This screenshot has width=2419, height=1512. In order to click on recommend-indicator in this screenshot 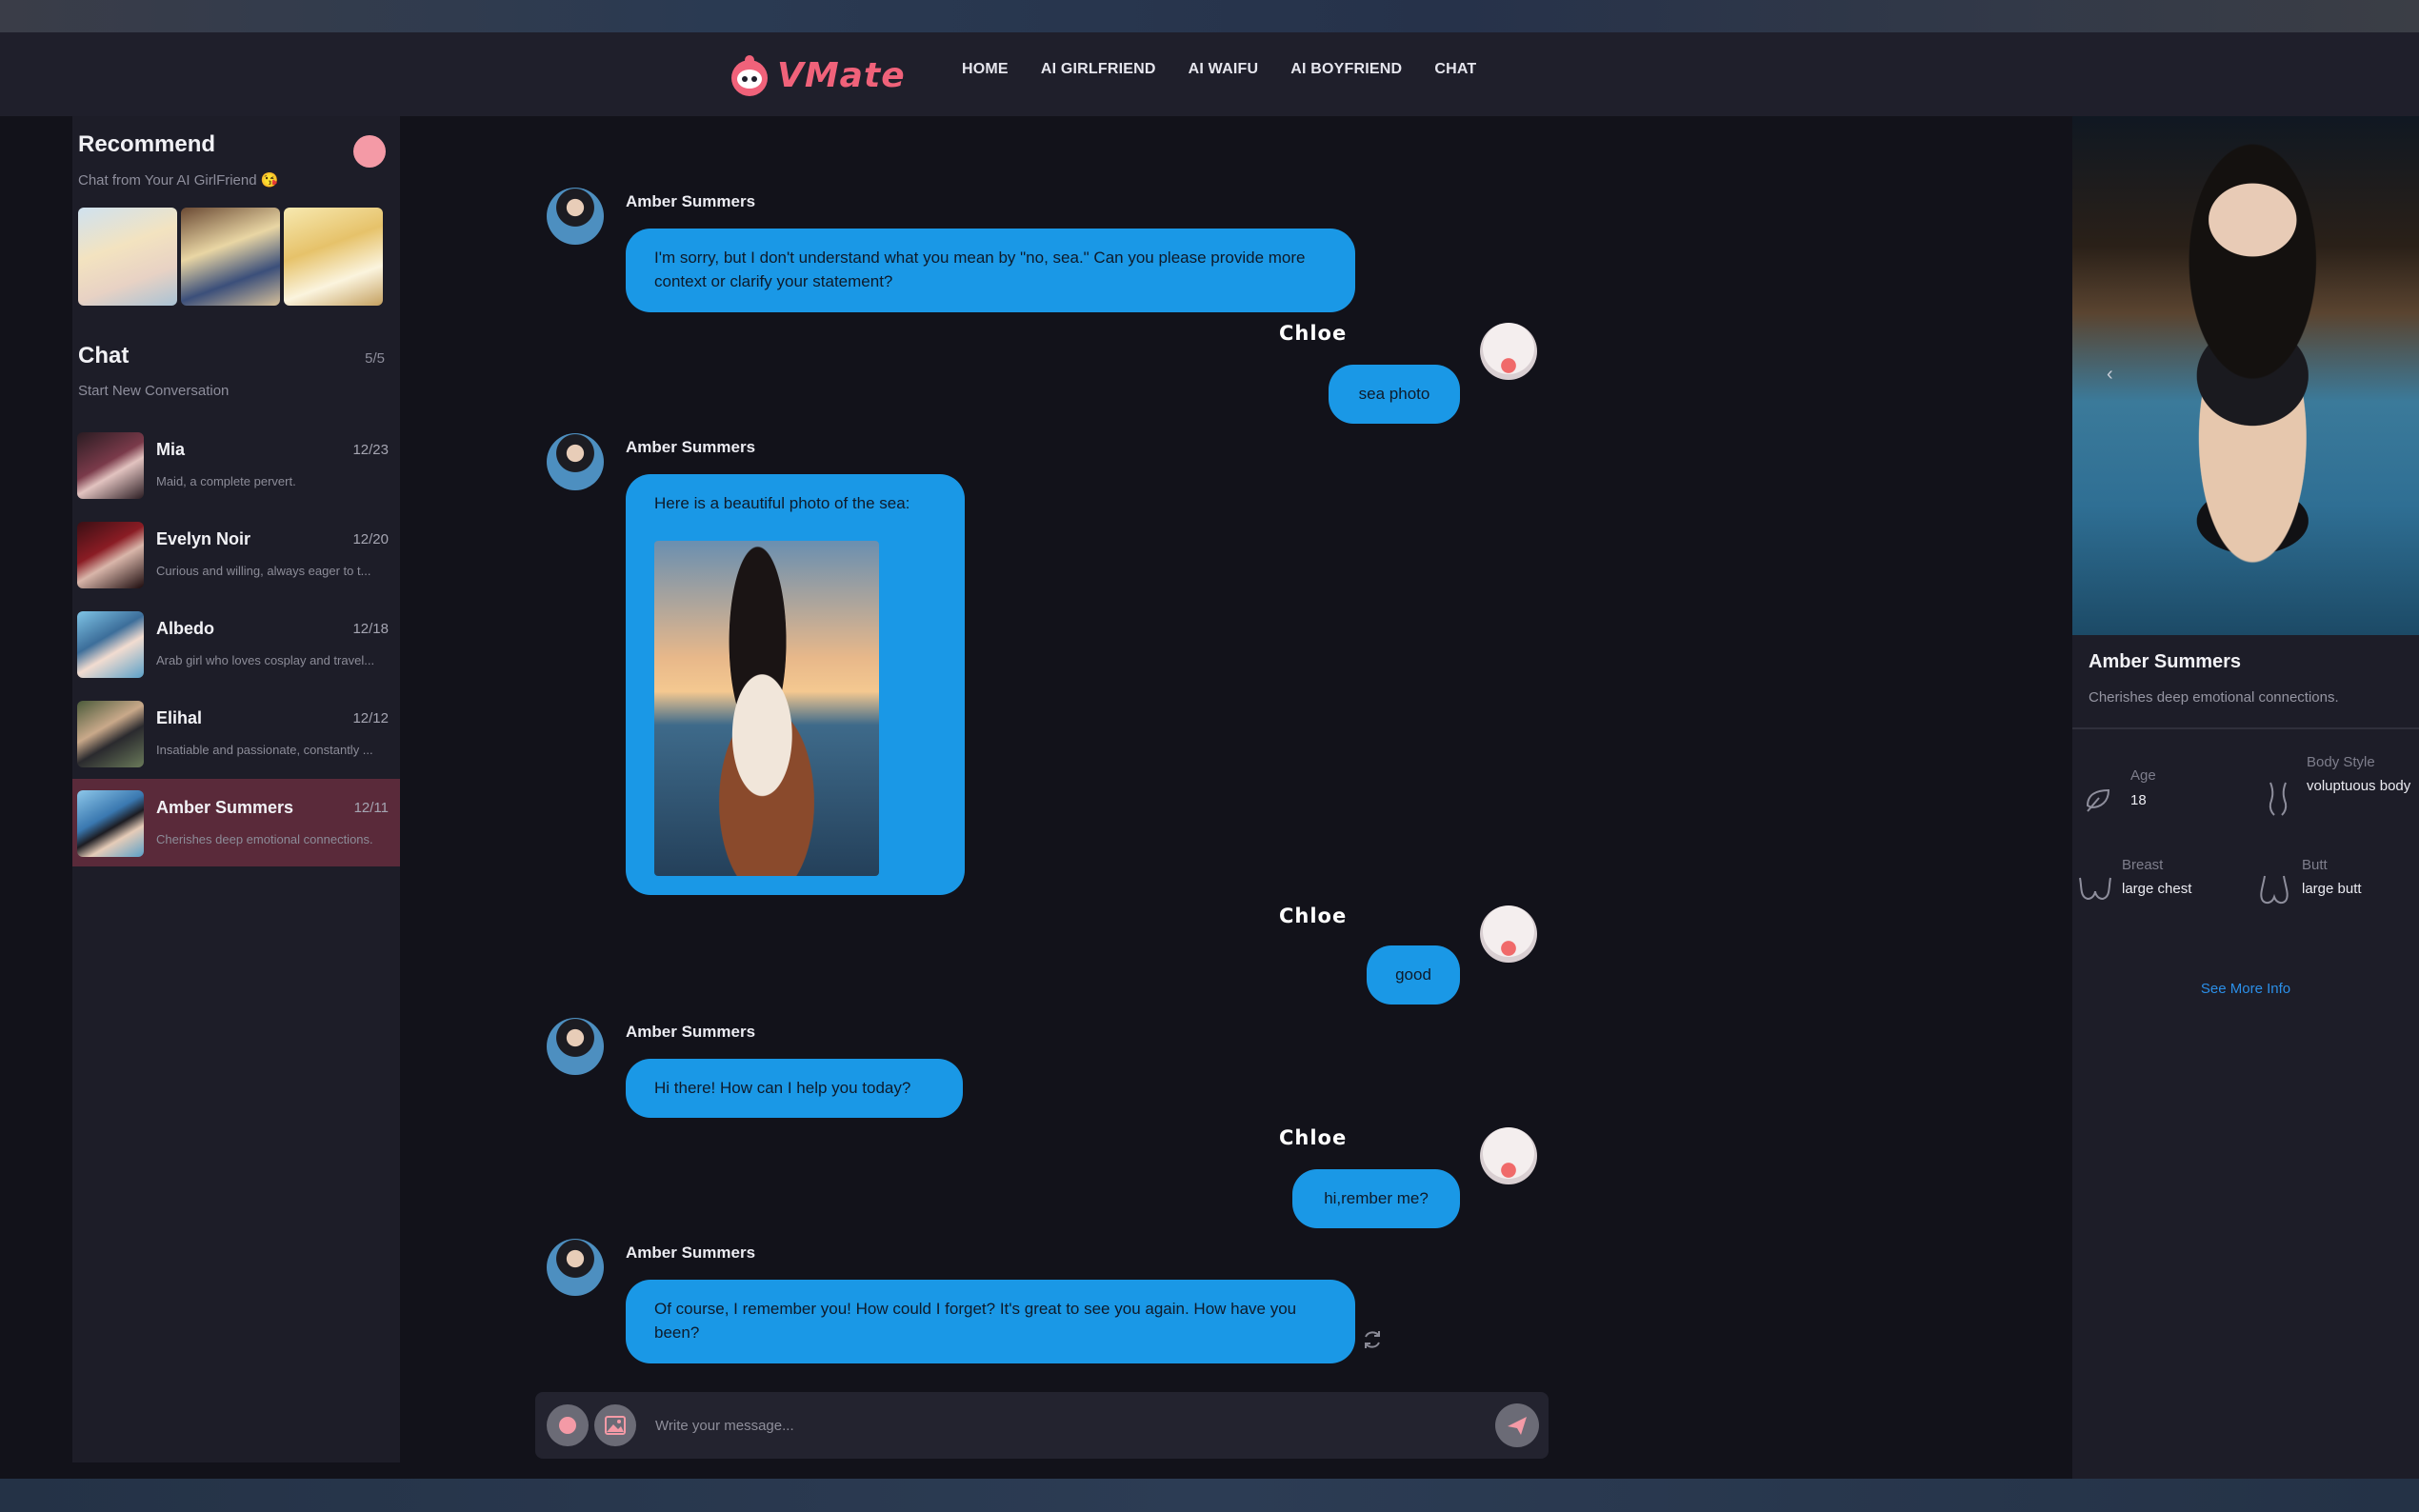, I will do `click(369, 151)`.